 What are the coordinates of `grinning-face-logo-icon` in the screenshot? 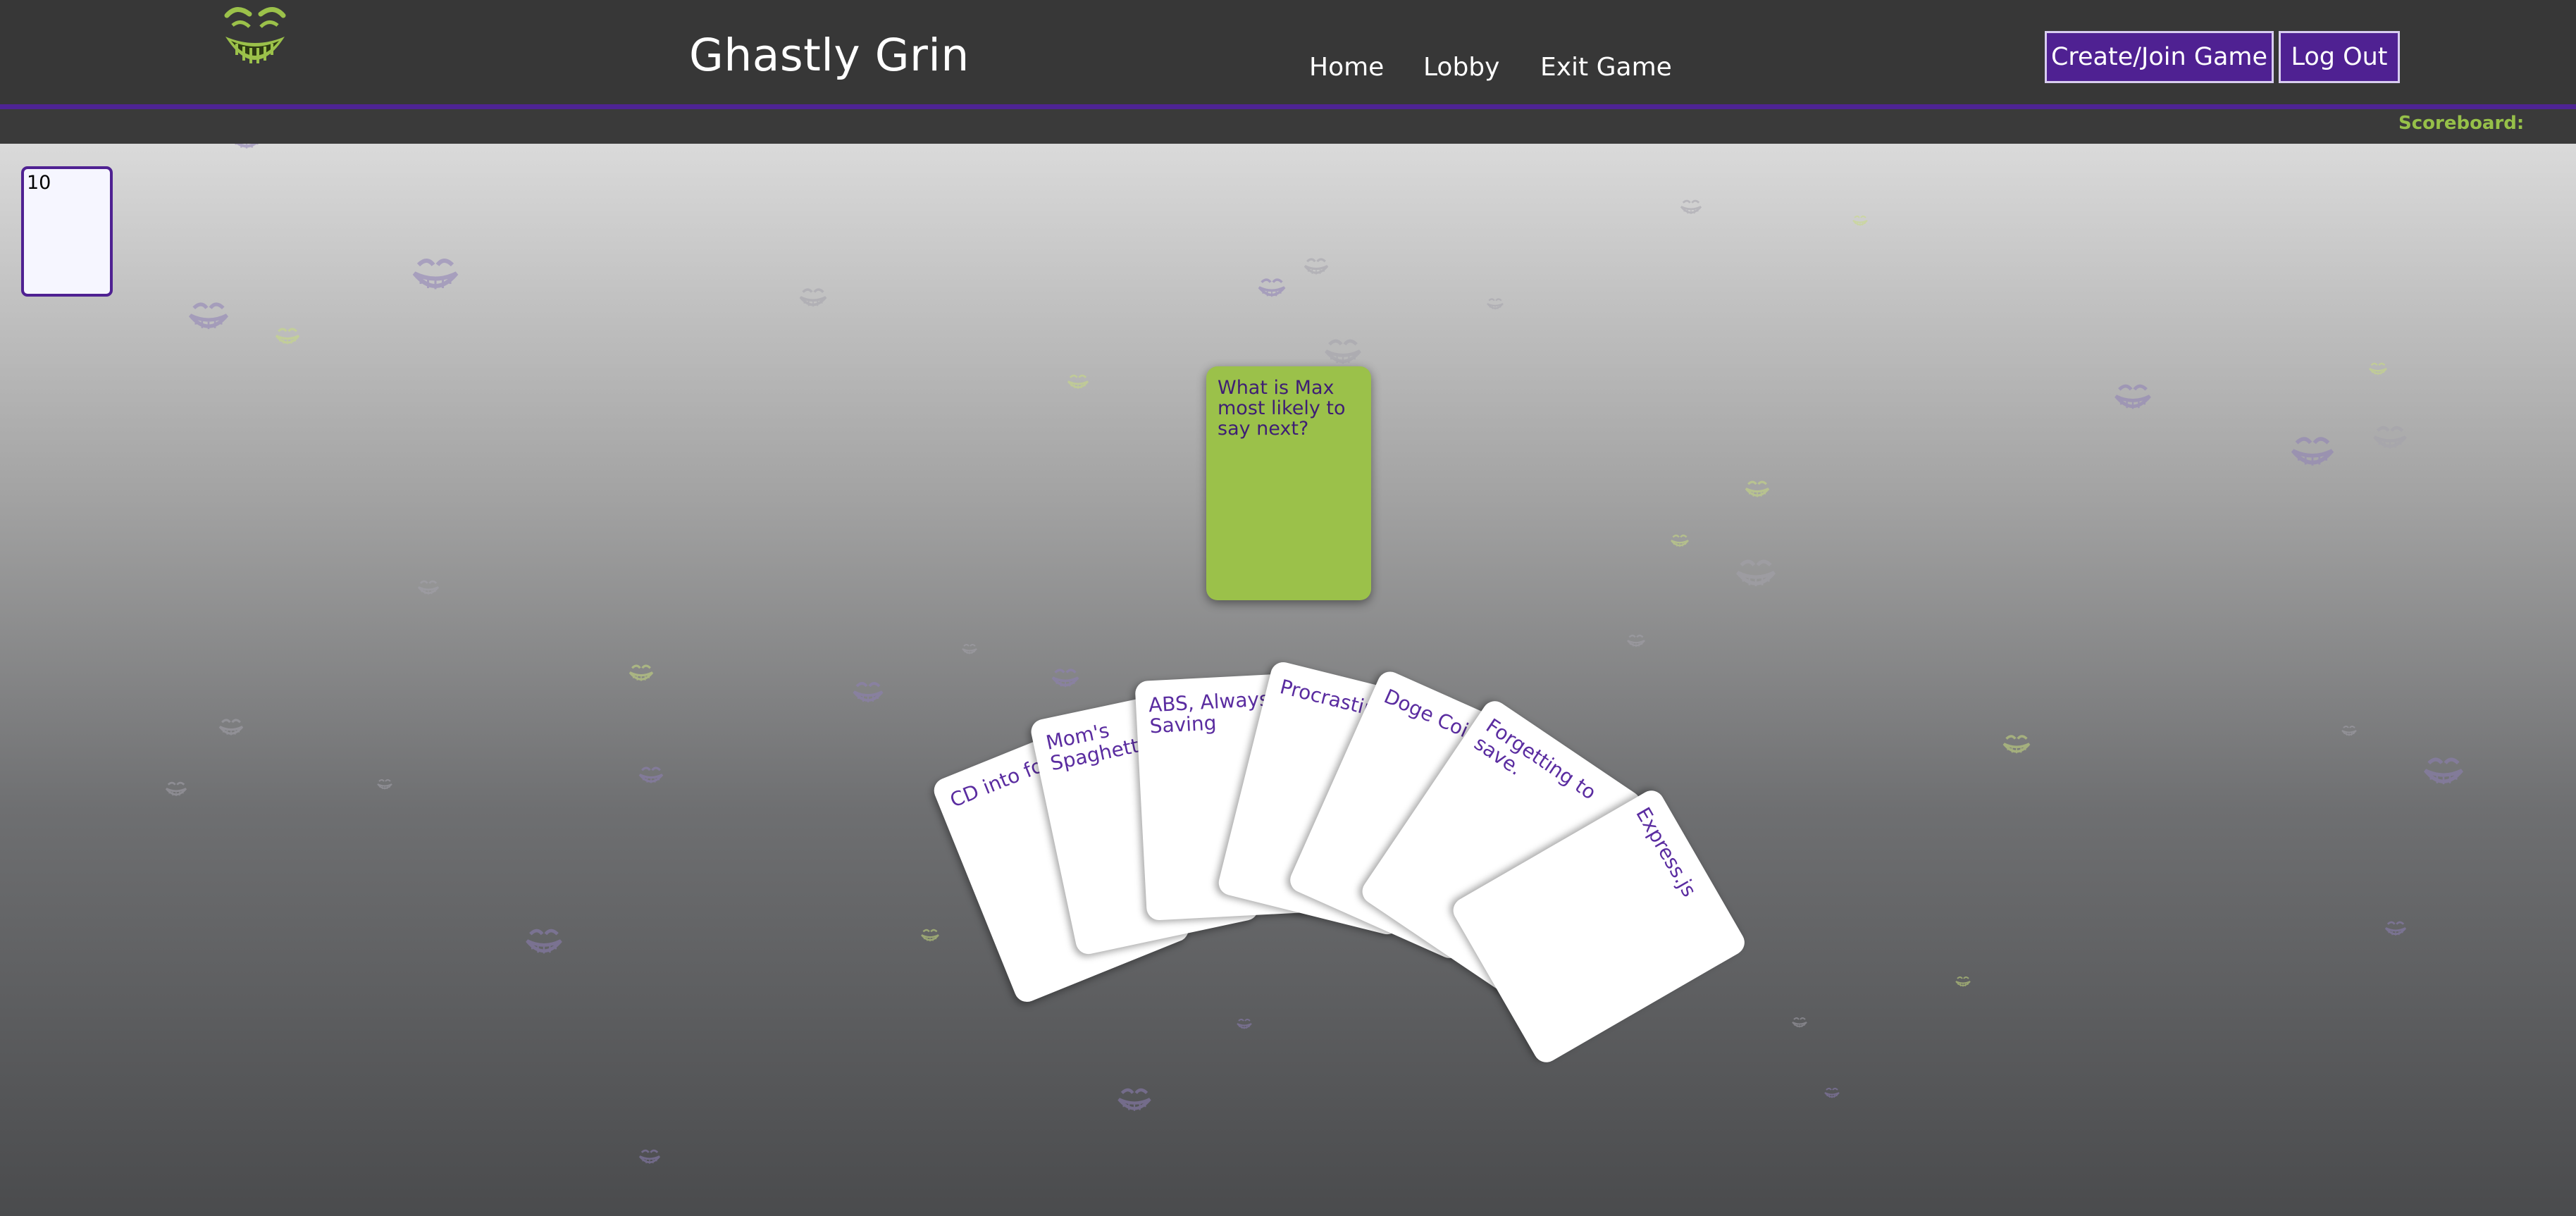 It's located at (255, 39).